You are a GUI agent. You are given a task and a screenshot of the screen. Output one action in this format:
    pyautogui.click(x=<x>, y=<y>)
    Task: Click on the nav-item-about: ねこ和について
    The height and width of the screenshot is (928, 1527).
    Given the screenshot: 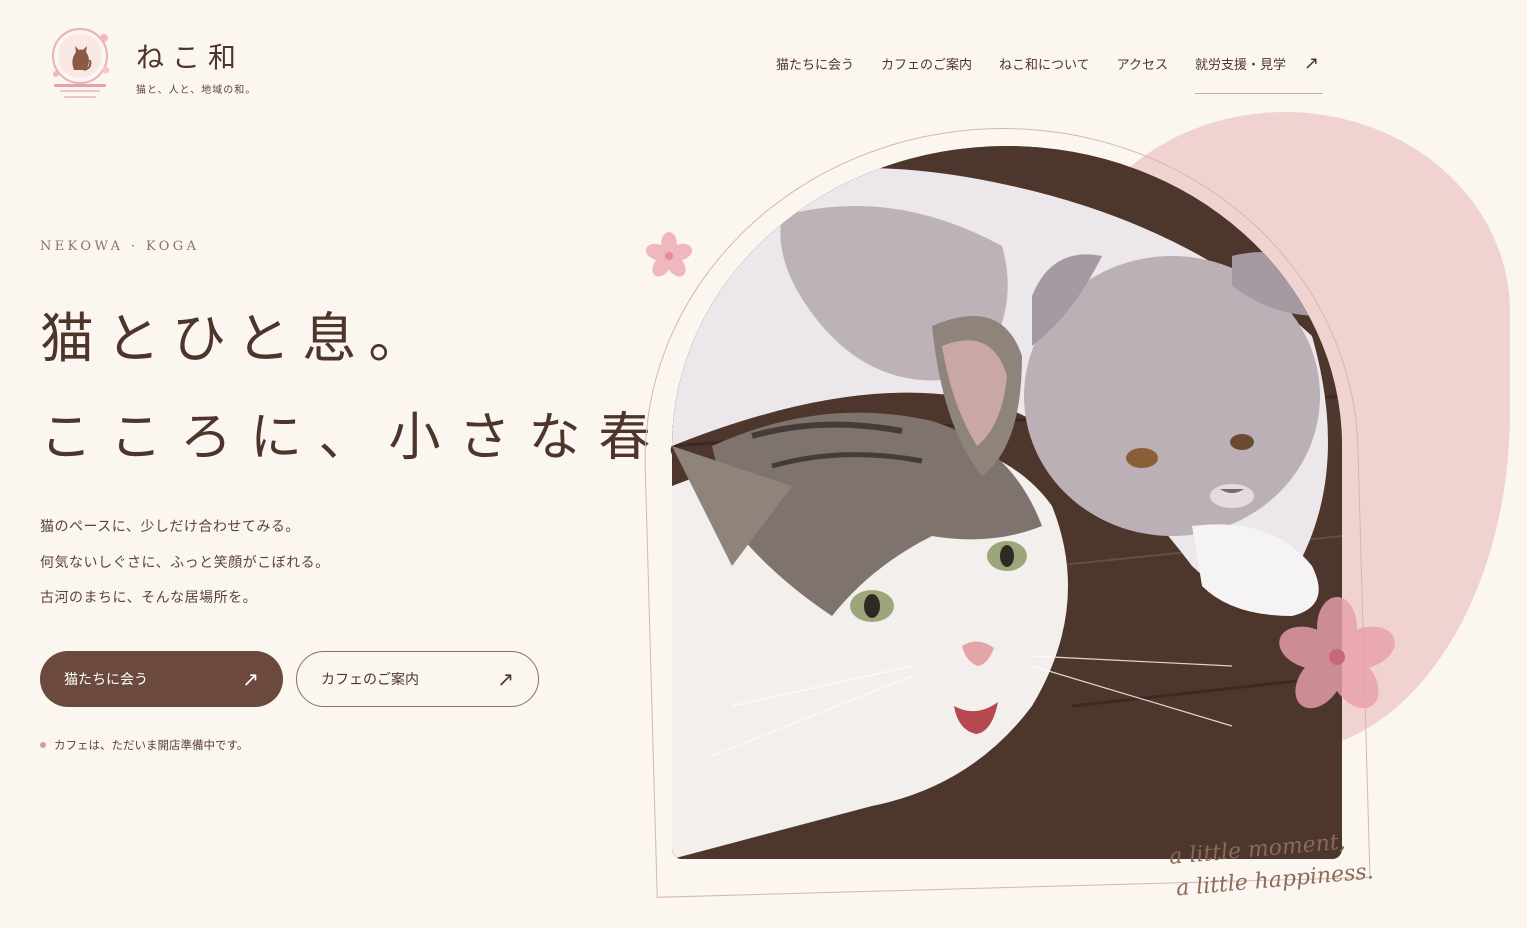 What is the action you would take?
    pyautogui.click(x=1044, y=63)
    